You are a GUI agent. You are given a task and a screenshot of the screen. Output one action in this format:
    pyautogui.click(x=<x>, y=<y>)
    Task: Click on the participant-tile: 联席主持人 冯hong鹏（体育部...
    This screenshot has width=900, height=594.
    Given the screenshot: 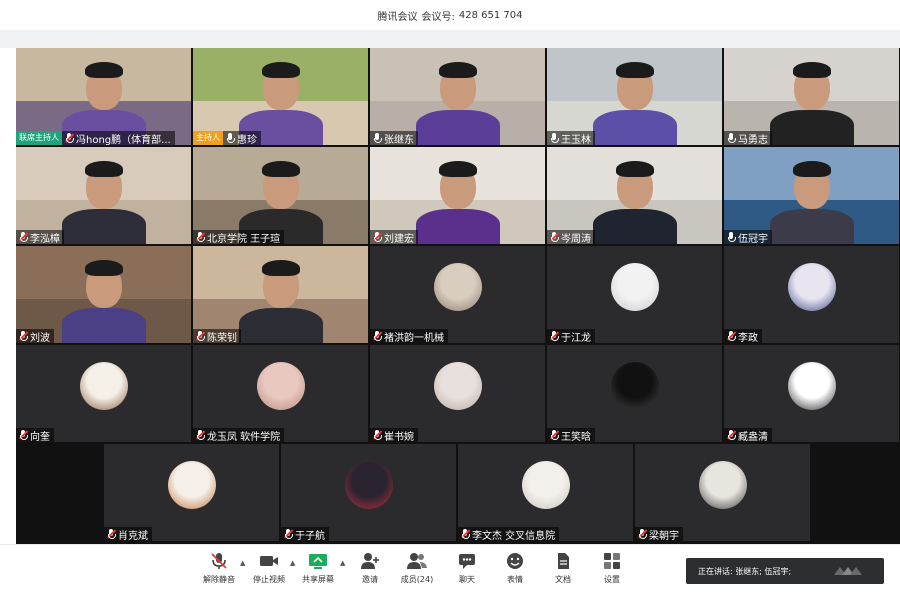 What is the action you would take?
    pyautogui.click(x=103, y=96)
    